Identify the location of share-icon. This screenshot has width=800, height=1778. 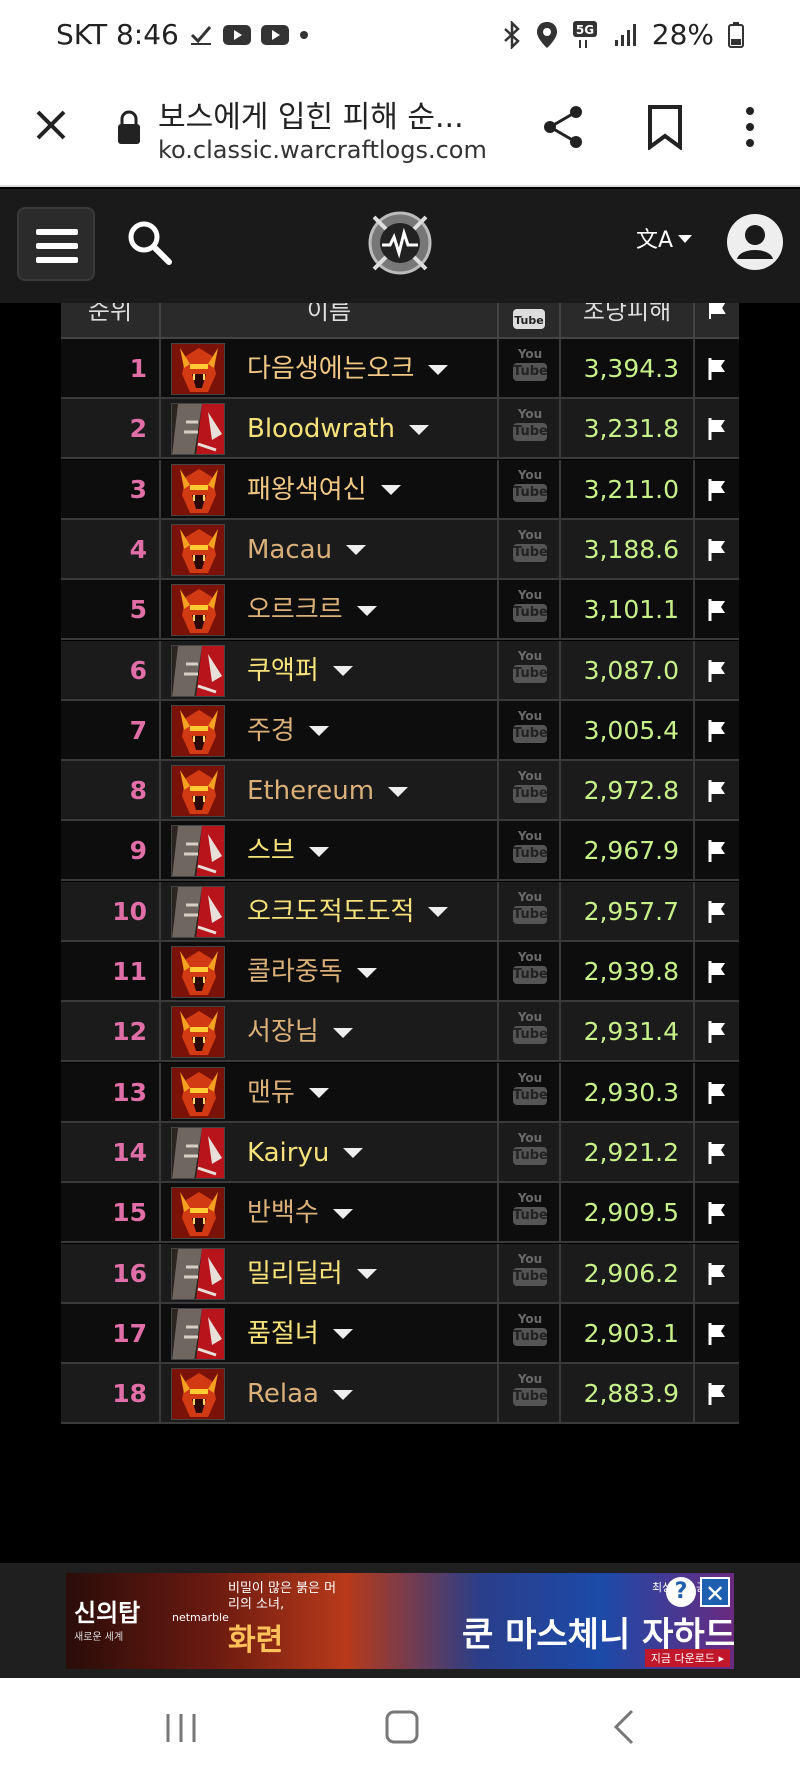
(563, 127).